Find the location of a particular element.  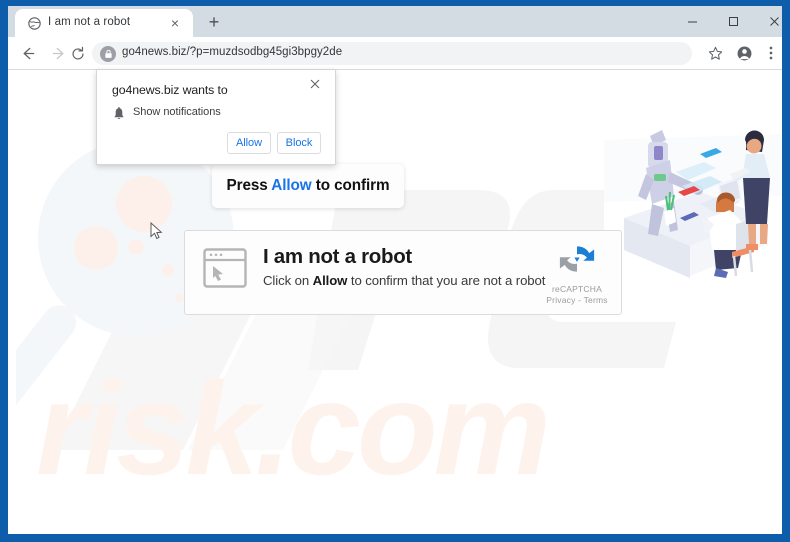

maximize-button is located at coordinates (733, 21).